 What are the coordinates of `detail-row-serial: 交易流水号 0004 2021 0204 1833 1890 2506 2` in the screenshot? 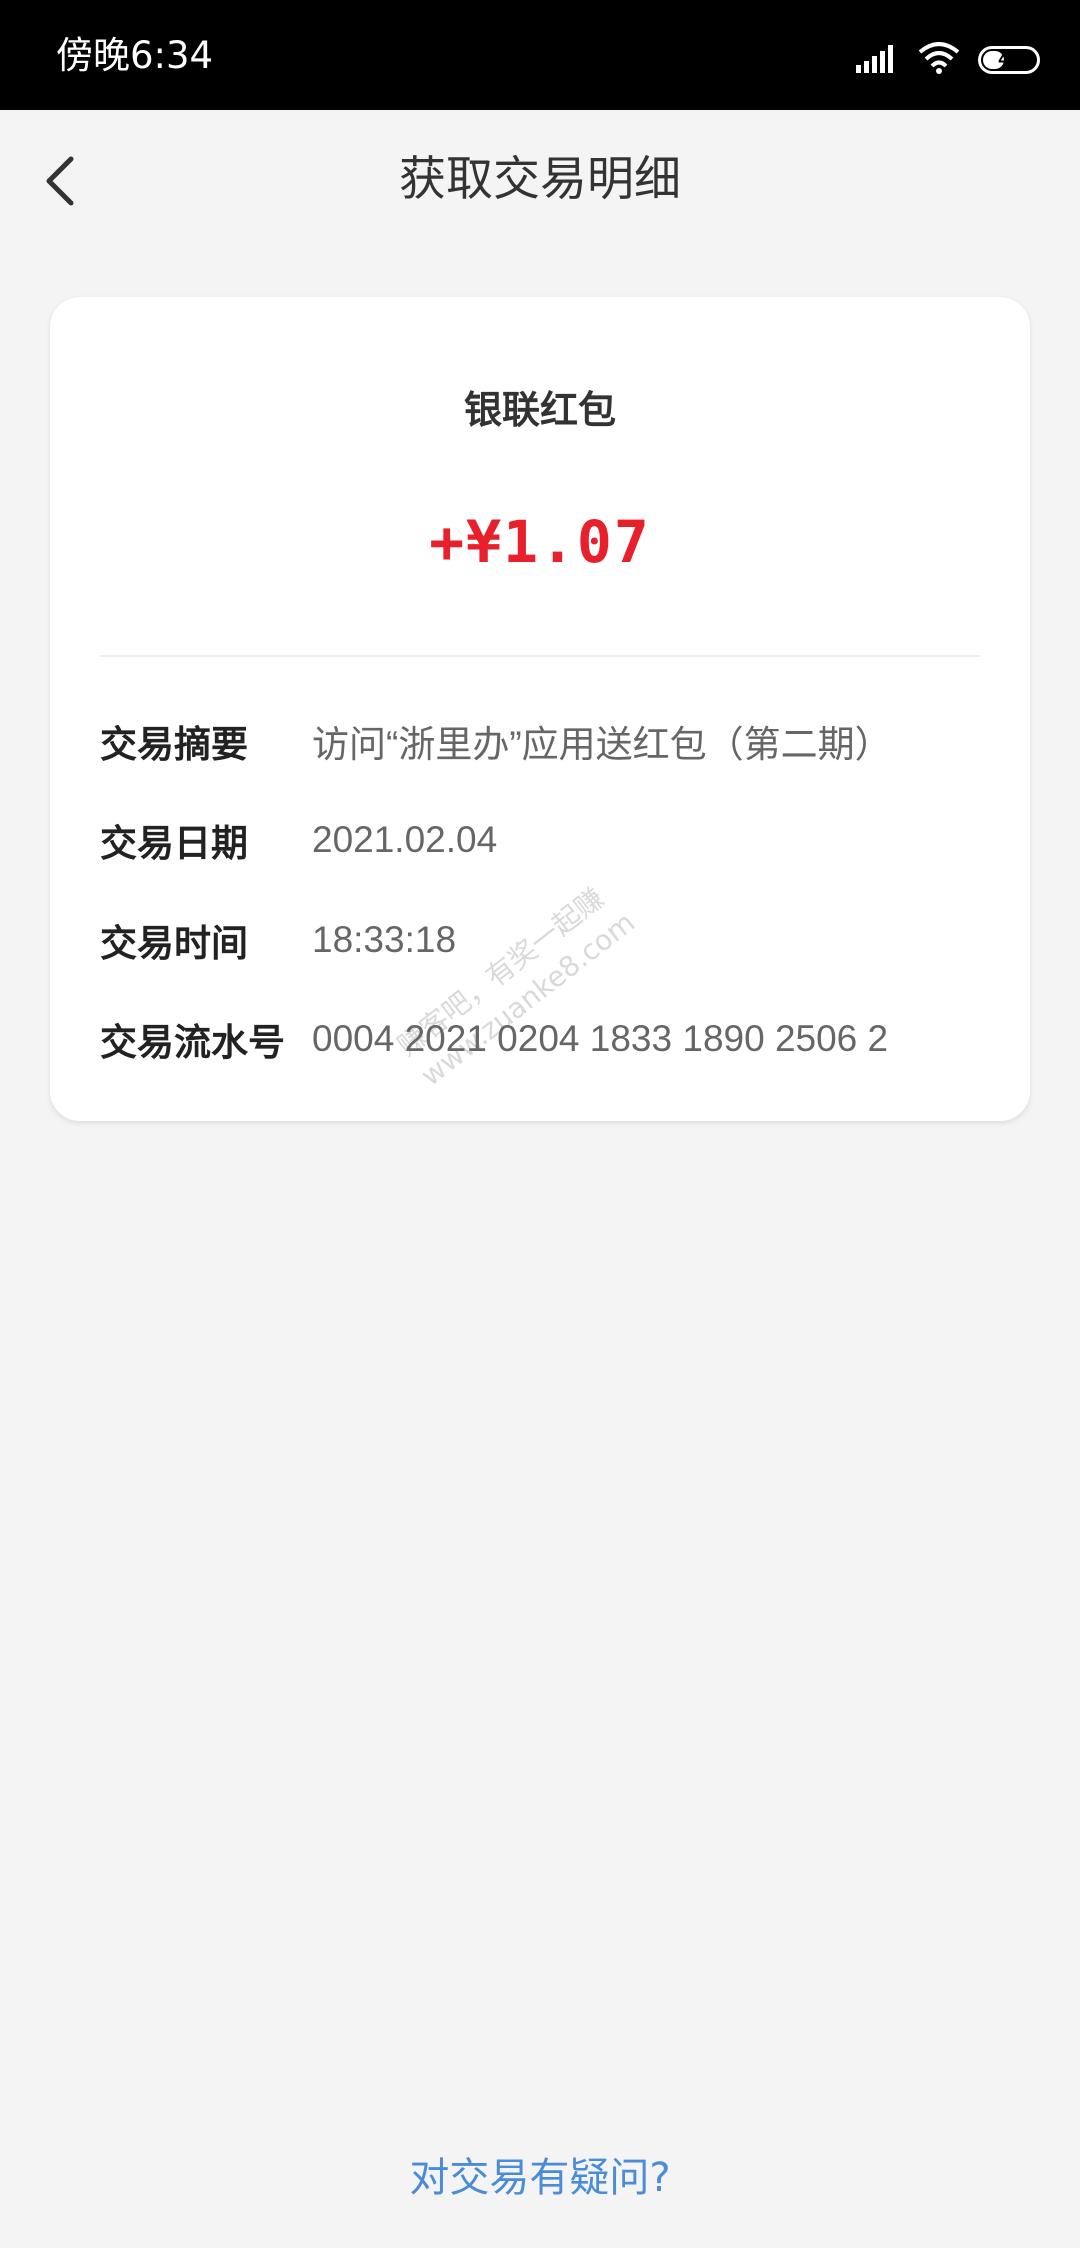 It's located at (555, 1039).